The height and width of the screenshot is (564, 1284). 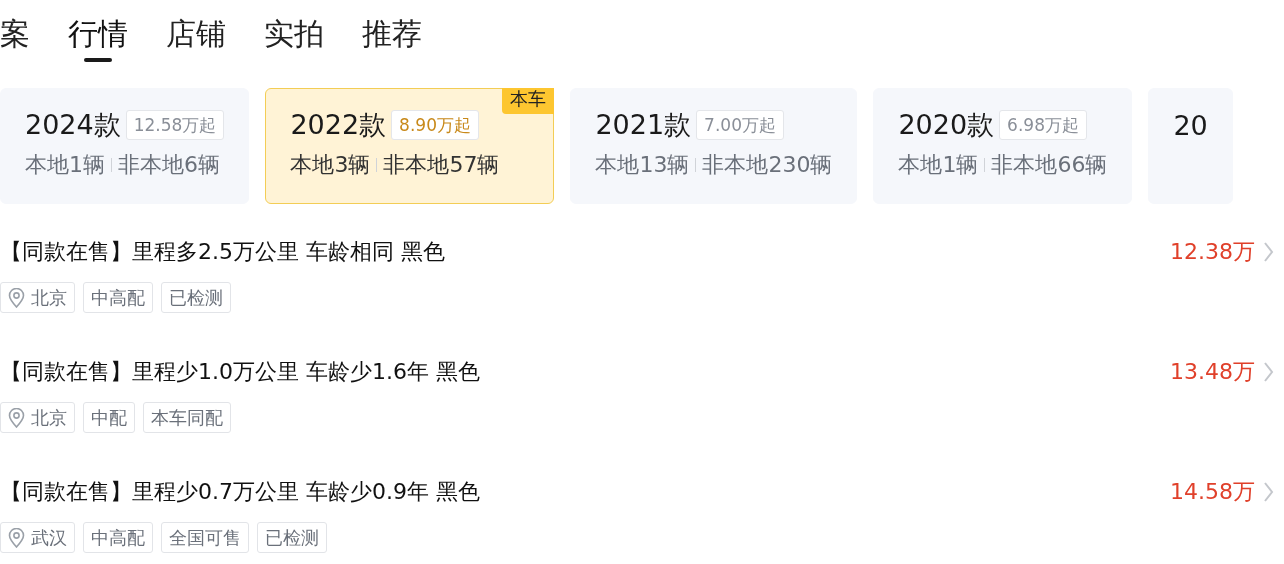 I want to click on local-count: 本地13辆, so click(x=642, y=165).